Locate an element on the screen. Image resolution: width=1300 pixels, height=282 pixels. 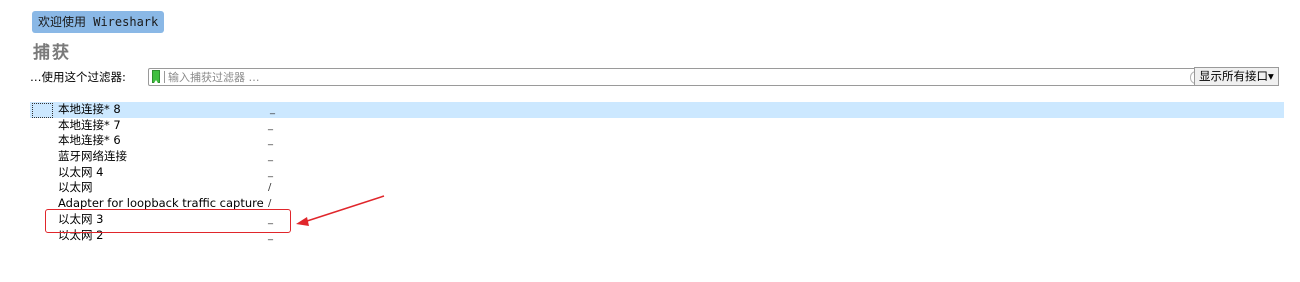
interface-row: 本地连接* 6 _ is located at coordinates (650, 141).